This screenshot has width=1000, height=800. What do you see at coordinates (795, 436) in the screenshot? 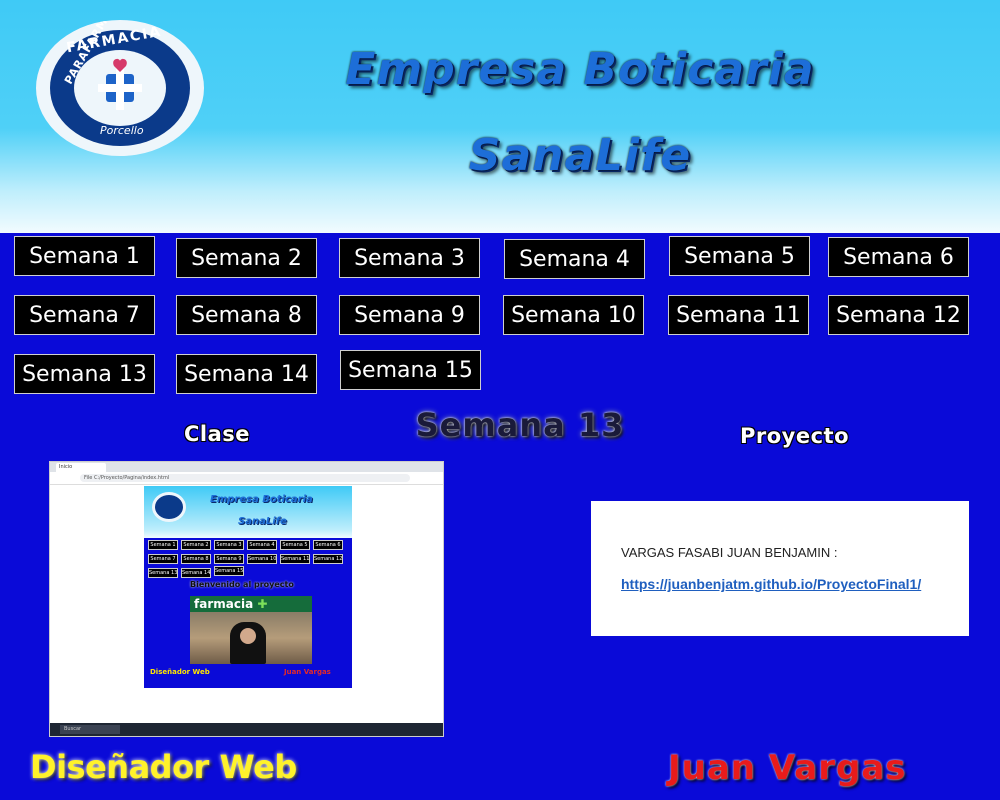
I see `proyecto-heading: Proyecto` at bounding box center [795, 436].